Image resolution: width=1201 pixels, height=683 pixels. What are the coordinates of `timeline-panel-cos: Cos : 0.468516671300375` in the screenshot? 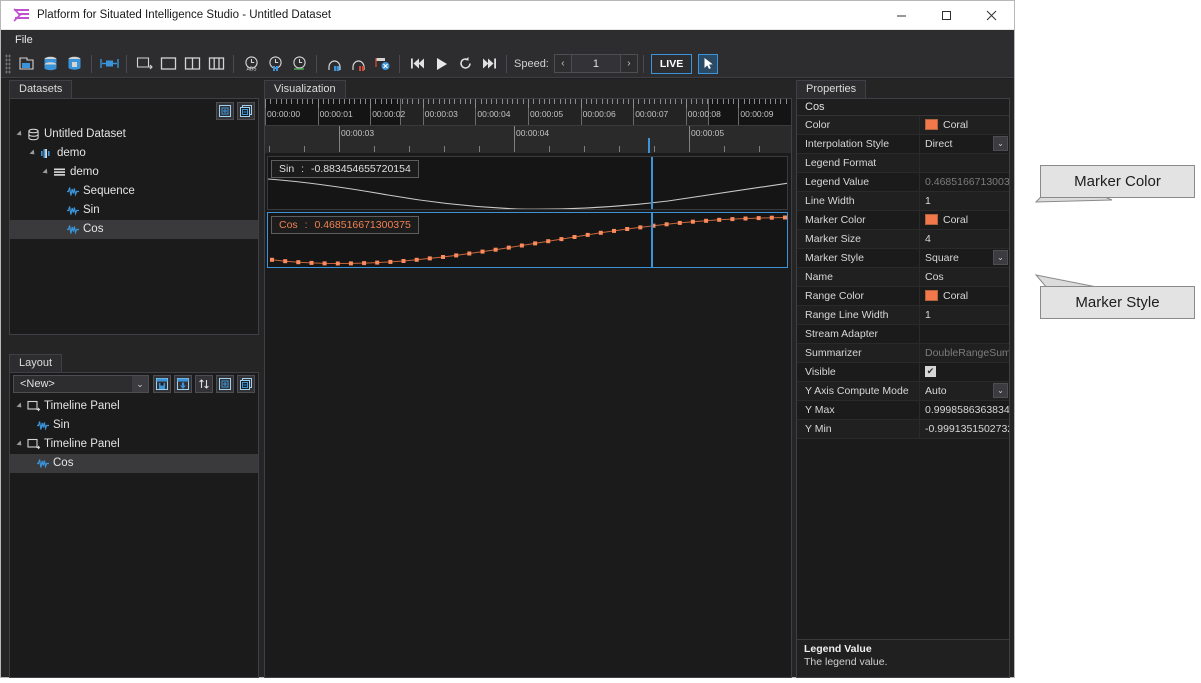 It's located at (527, 239).